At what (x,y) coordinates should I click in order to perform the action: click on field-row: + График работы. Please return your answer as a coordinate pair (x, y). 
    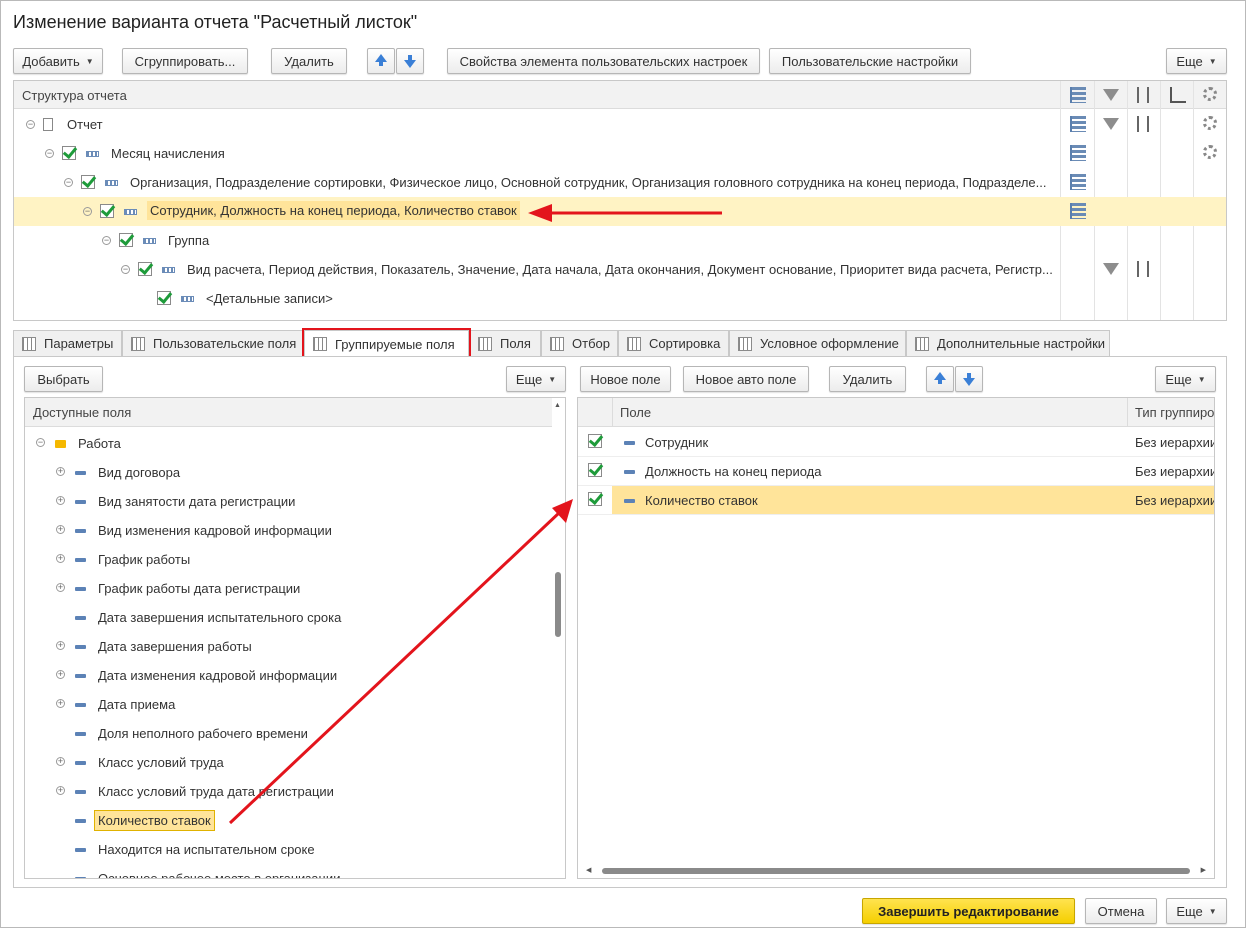
    Looking at the image, I should click on (289, 559).